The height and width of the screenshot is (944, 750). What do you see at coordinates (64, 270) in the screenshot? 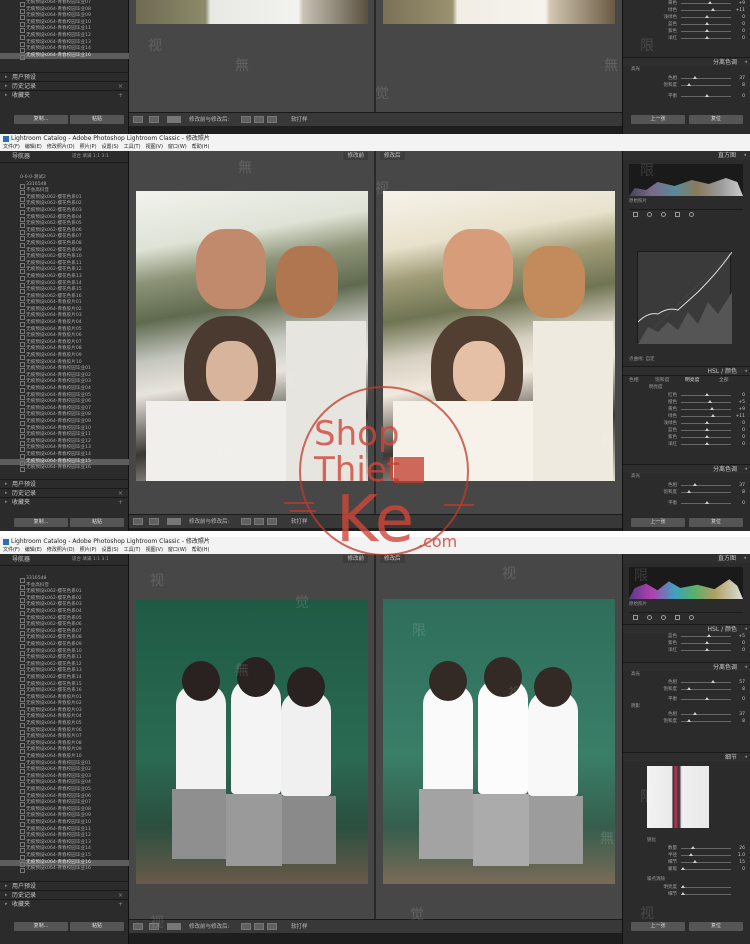
I see `preset-item: 无痕预设k062-樱花色系12` at bounding box center [64, 270].